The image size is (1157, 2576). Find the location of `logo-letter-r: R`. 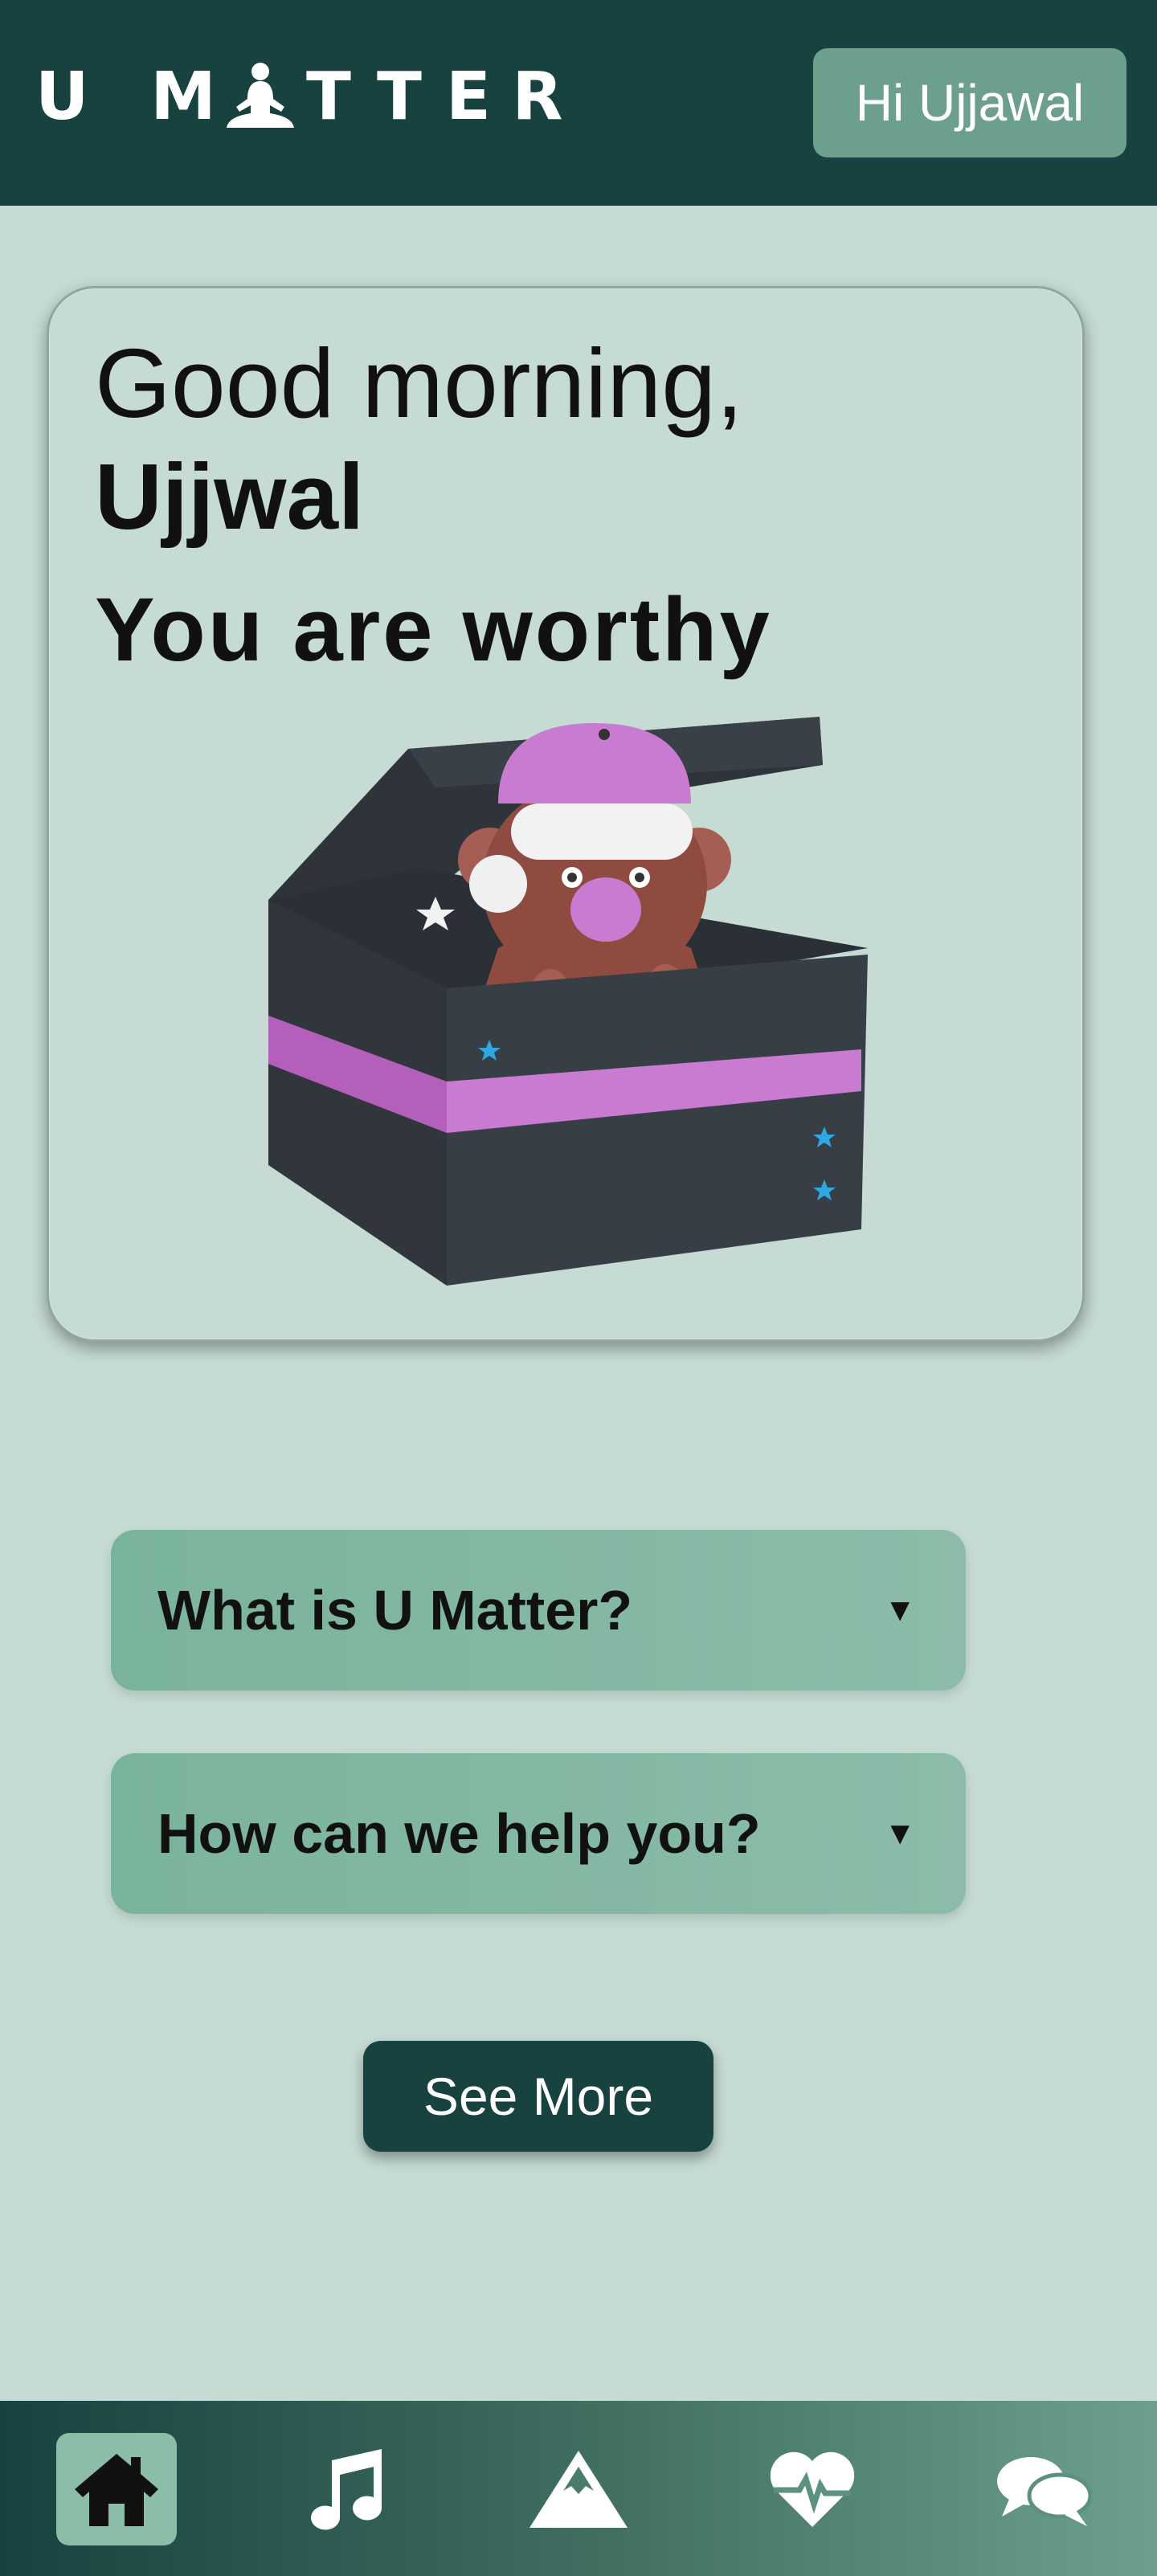

logo-letter-r: R is located at coordinates (538, 96).